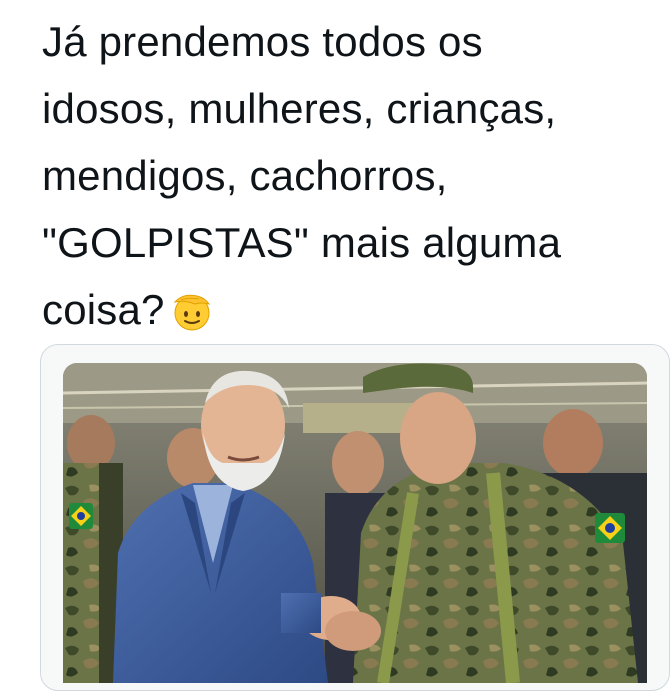  What do you see at coordinates (352, 309) in the screenshot?
I see `tweet-line-5: coisa?` at bounding box center [352, 309].